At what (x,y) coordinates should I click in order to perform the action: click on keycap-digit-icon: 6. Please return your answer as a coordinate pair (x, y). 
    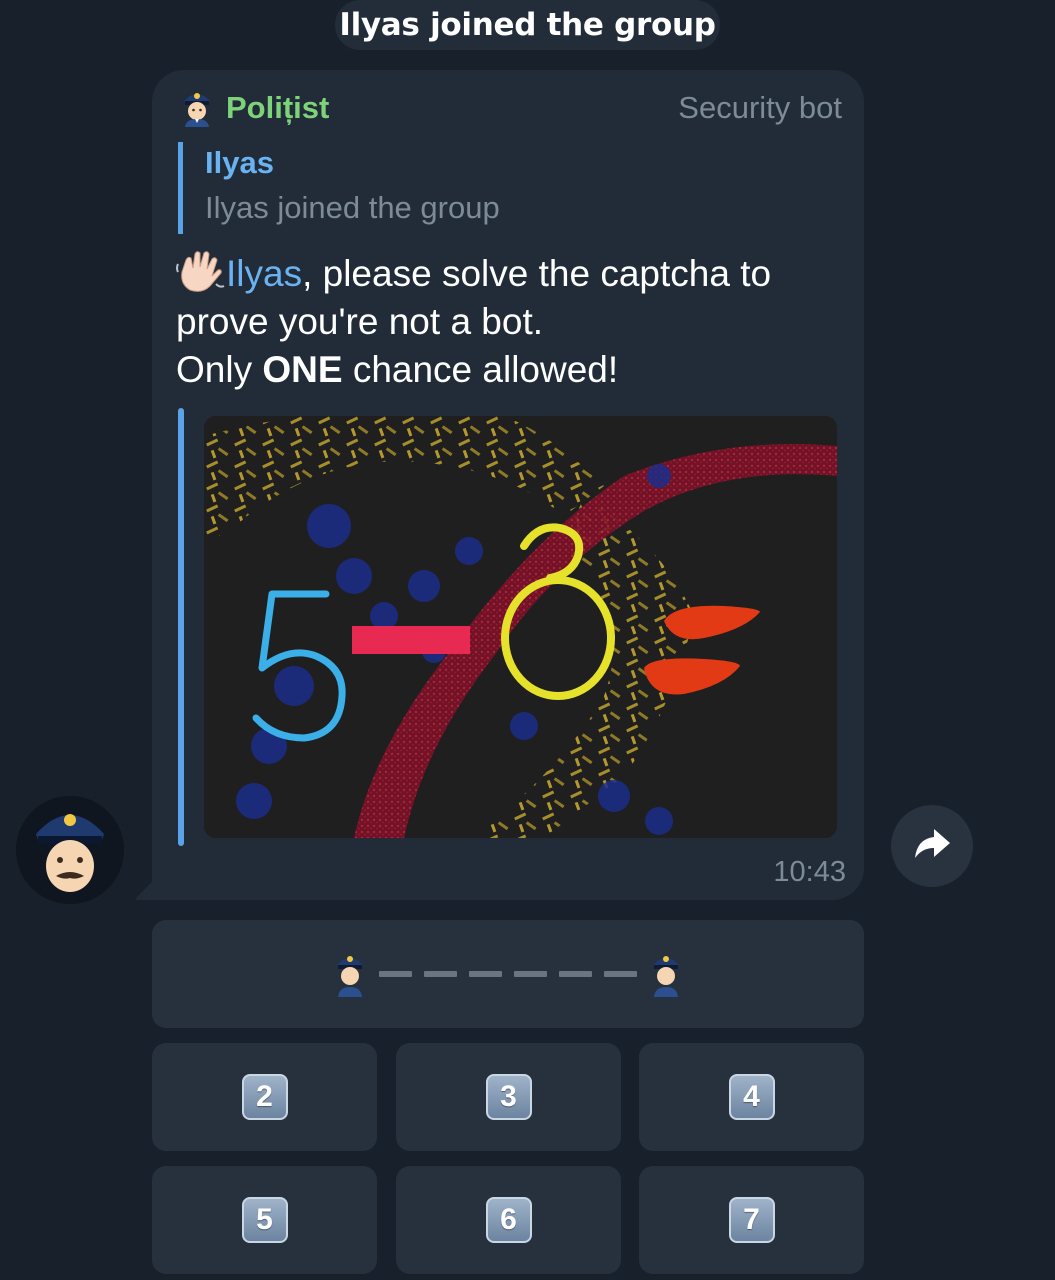
    Looking at the image, I should click on (508, 1220).